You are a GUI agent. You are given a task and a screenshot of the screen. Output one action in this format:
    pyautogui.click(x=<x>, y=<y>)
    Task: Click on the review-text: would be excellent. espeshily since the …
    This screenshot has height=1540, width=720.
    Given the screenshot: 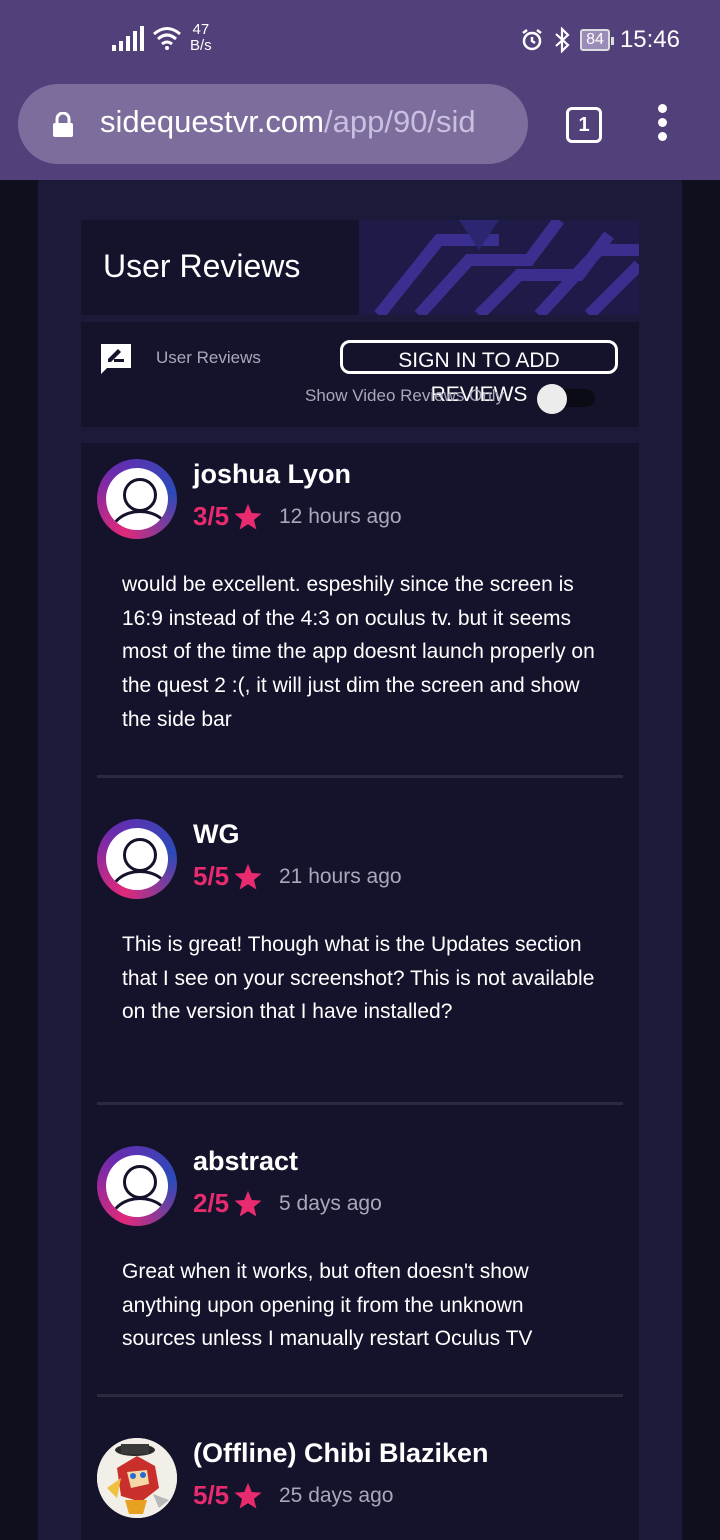 What is the action you would take?
    pyautogui.click(x=358, y=652)
    